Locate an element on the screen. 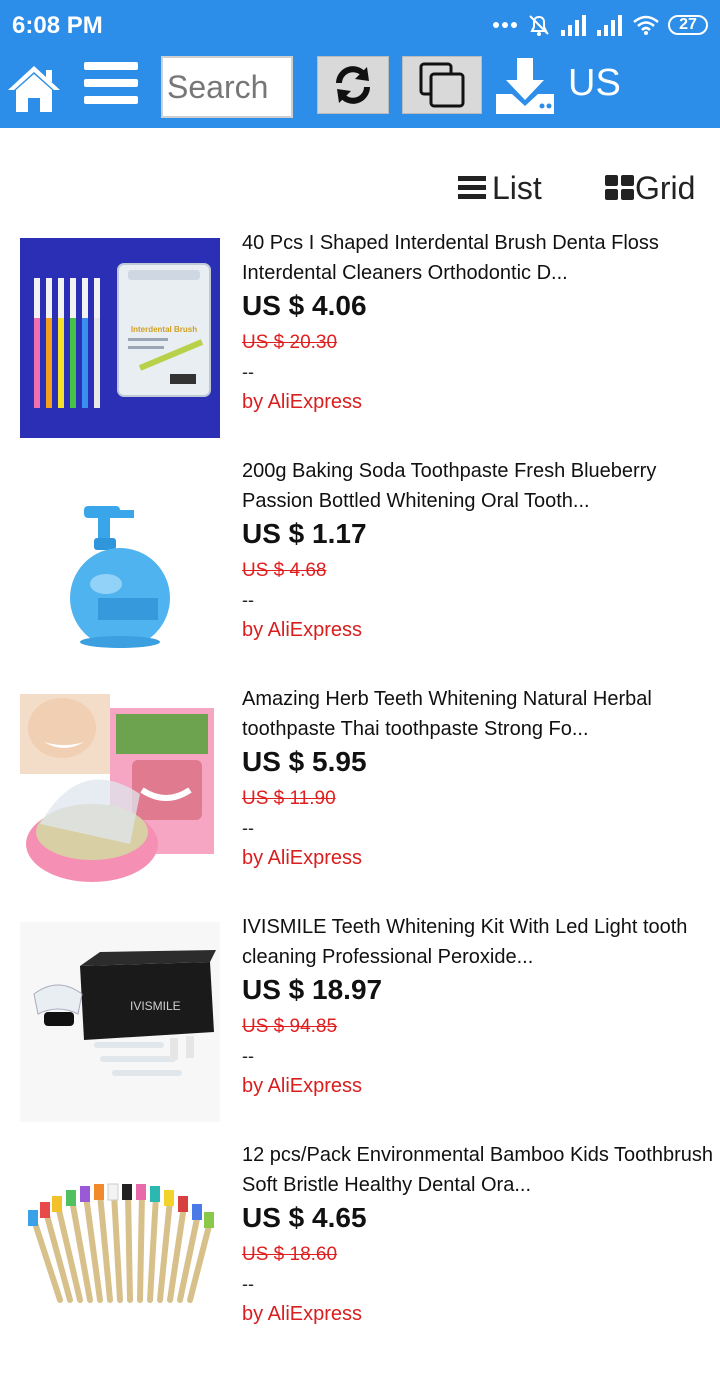  product-price: US $ 4.65 is located at coordinates (304, 1217).